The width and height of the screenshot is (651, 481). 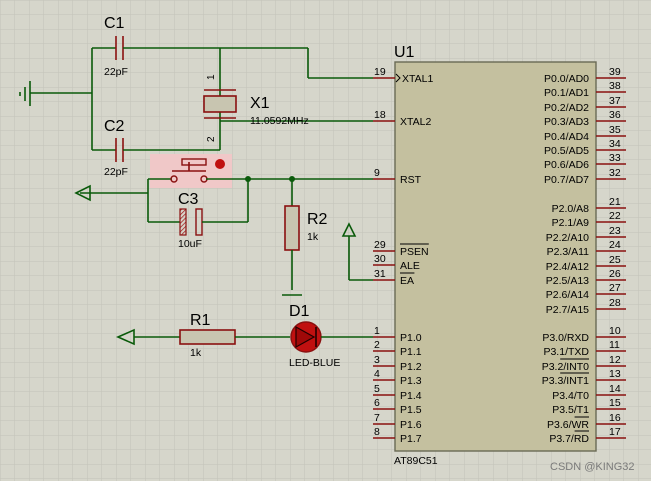 I want to click on pin-name: P3.1/TXD, so click(x=566, y=352).